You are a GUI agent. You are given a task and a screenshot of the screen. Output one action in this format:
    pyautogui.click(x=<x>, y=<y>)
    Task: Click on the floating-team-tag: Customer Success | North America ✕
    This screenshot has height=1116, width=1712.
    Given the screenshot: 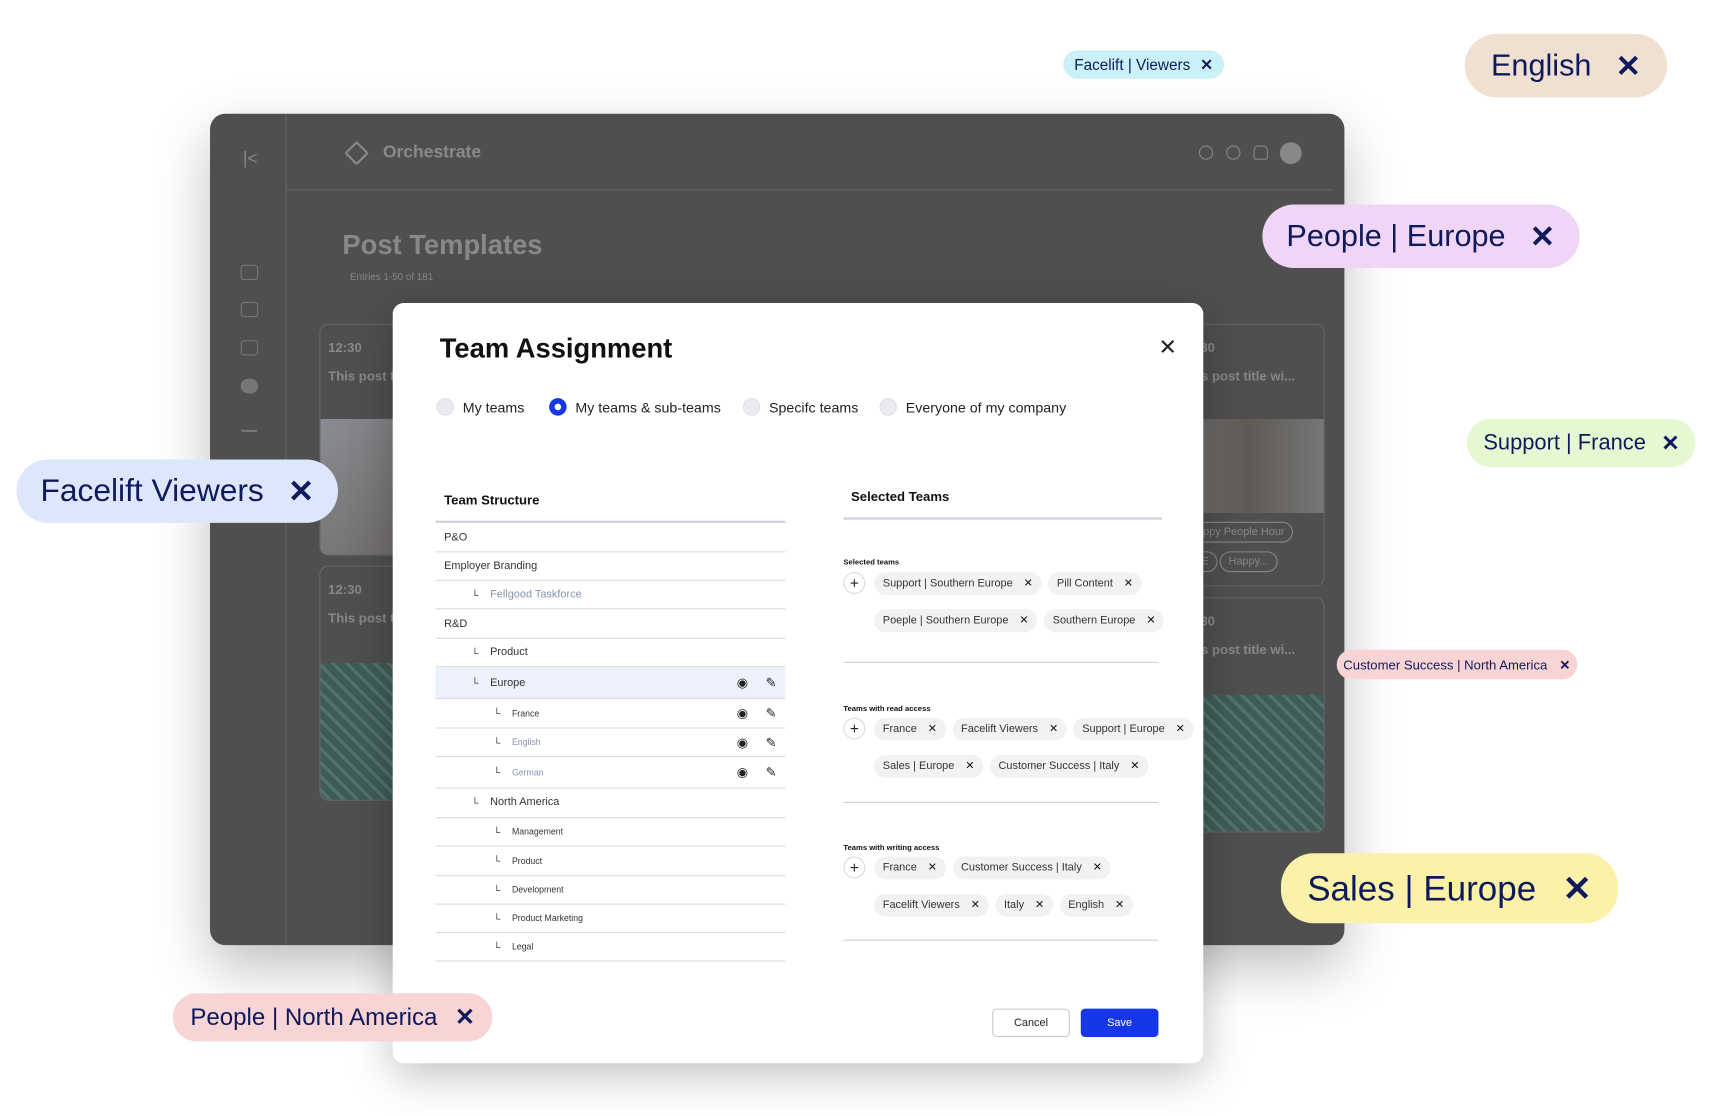 What is the action you would take?
    pyautogui.click(x=1456, y=664)
    